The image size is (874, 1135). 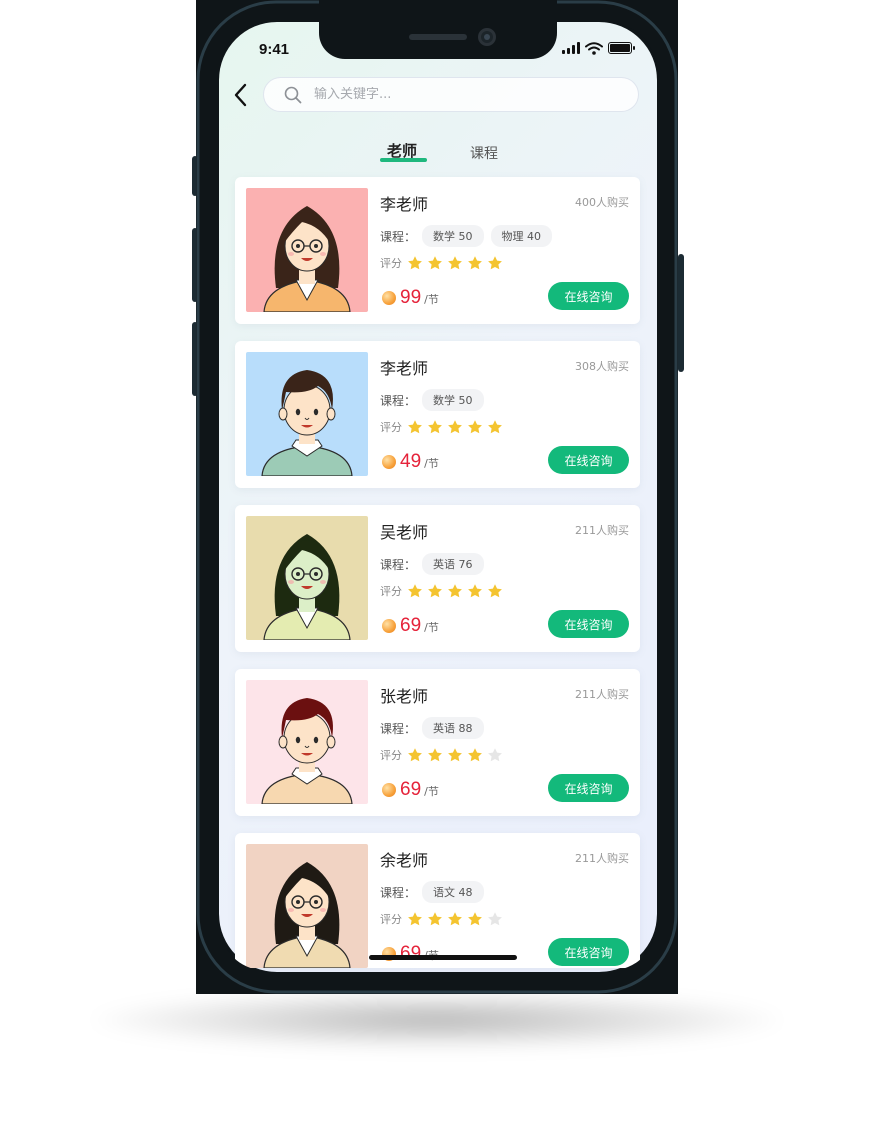 What do you see at coordinates (438, 29) in the screenshot?
I see `notch` at bounding box center [438, 29].